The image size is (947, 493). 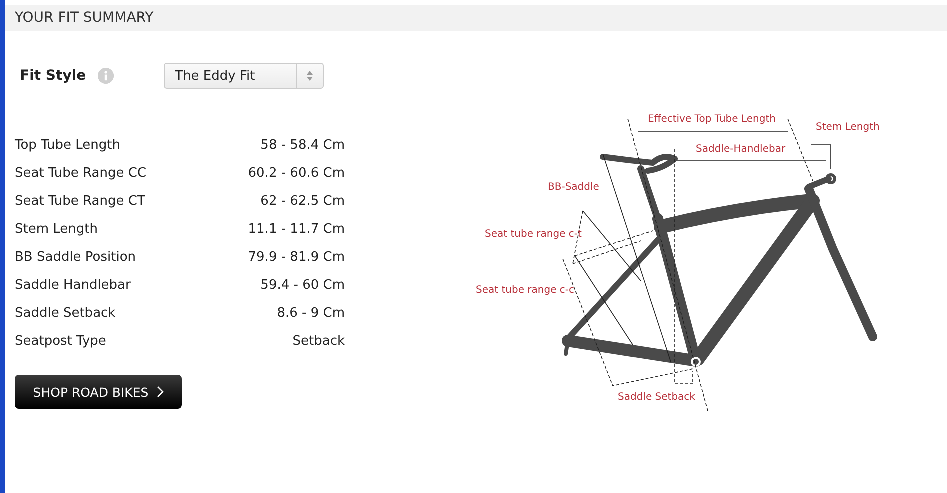 What do you see at coordinates (302, 201) in the screenshot?
I see `measurement-value: 62 - 62.5 Cm` at bounding box center [302, 201].